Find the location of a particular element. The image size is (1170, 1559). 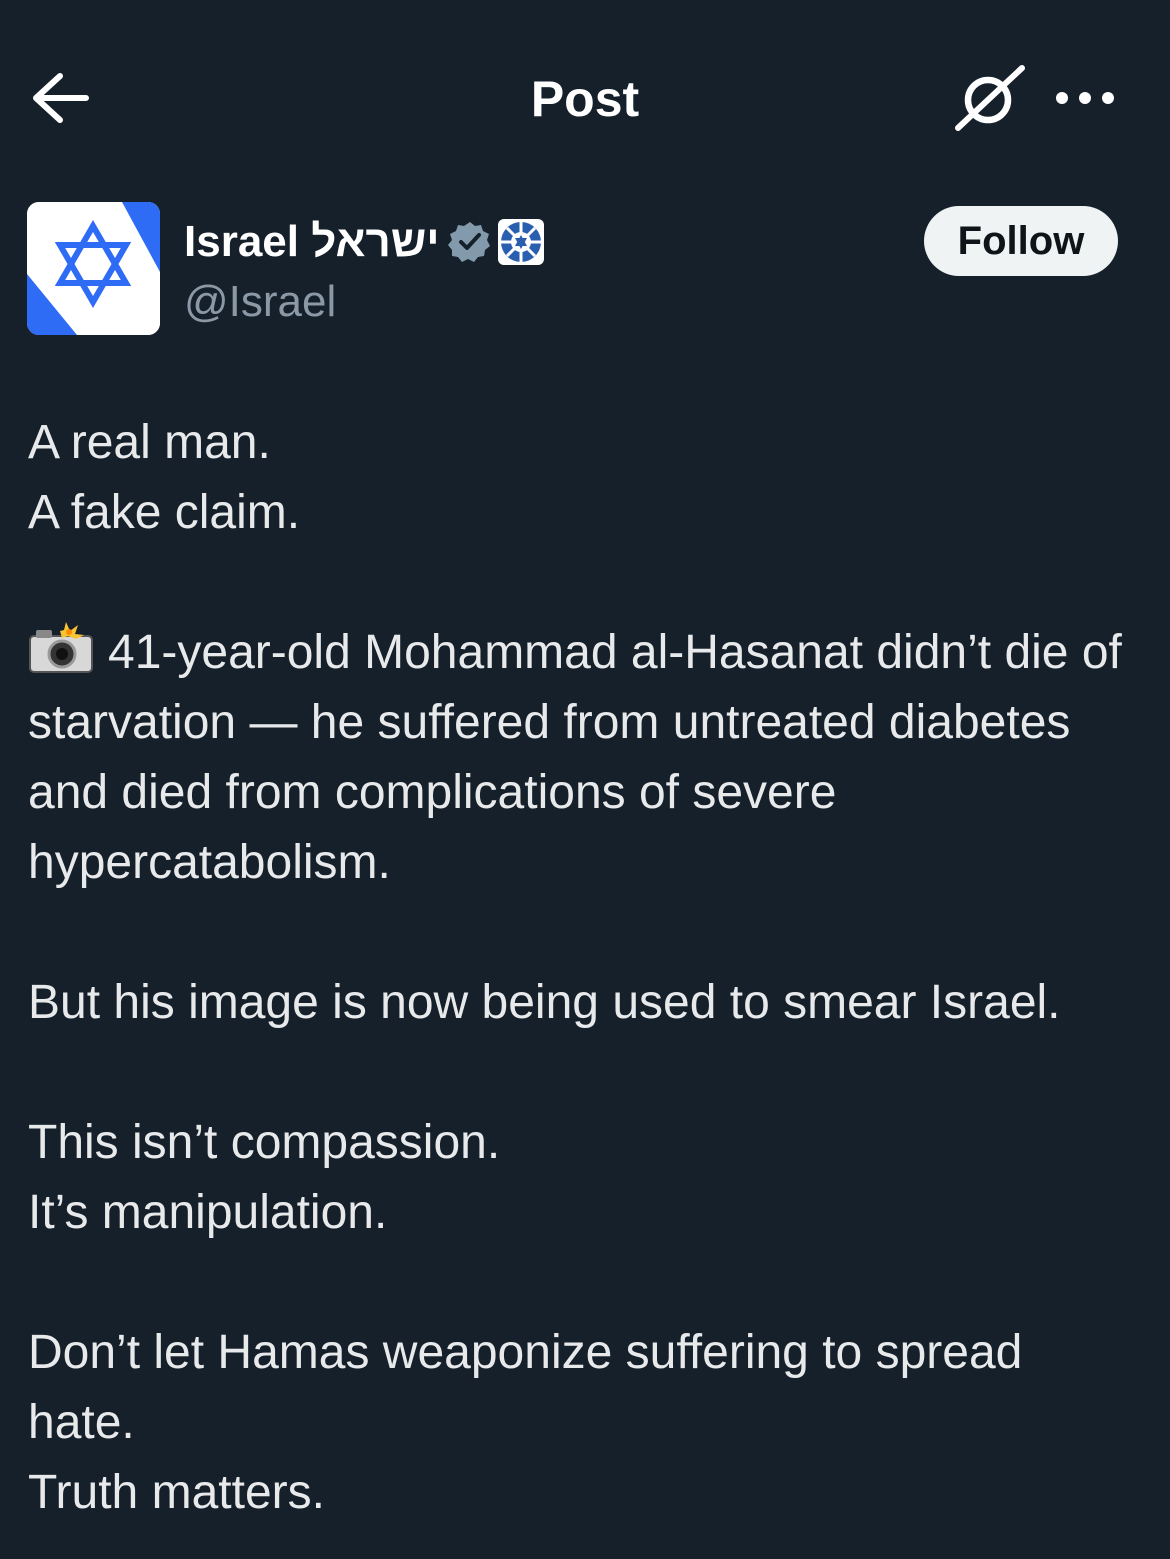

top-bar: Post is located at coordinates (585, 95).